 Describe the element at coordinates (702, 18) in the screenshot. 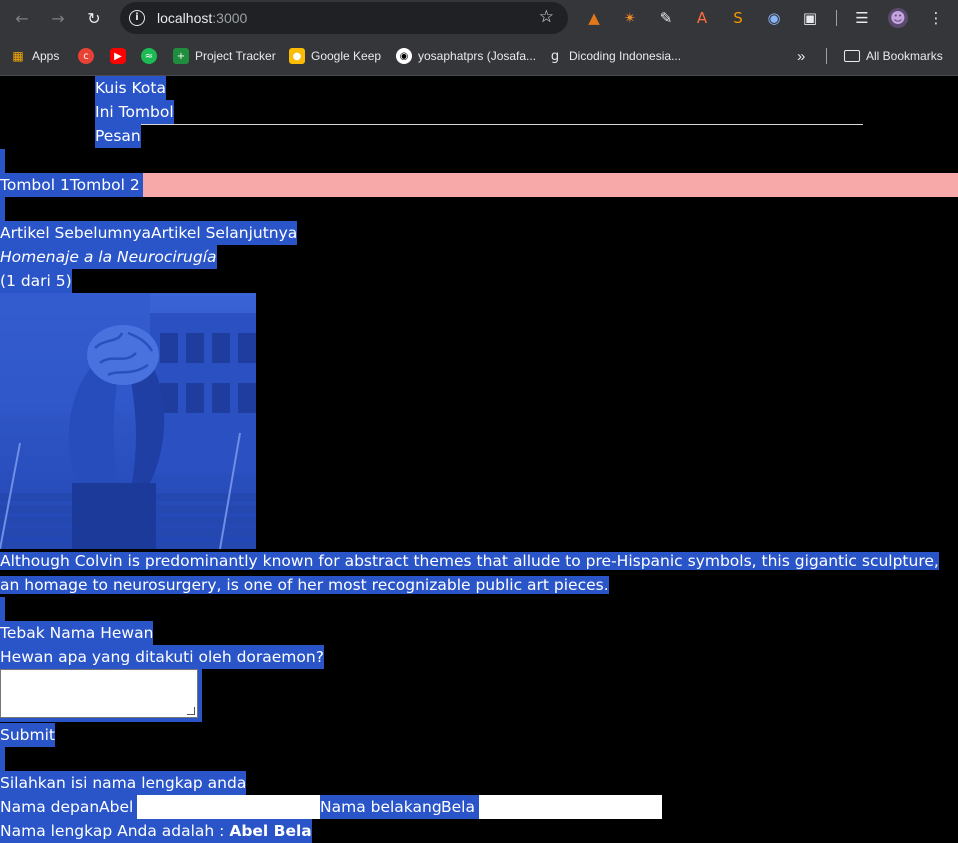

I see `a-plus-extension-icon: A` at that location.